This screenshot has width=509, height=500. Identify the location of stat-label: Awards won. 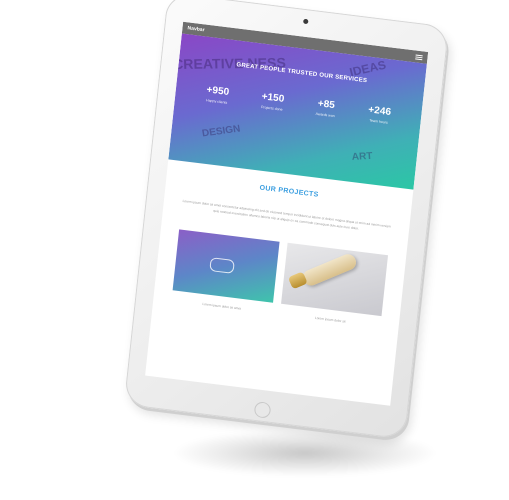
(325, 115).